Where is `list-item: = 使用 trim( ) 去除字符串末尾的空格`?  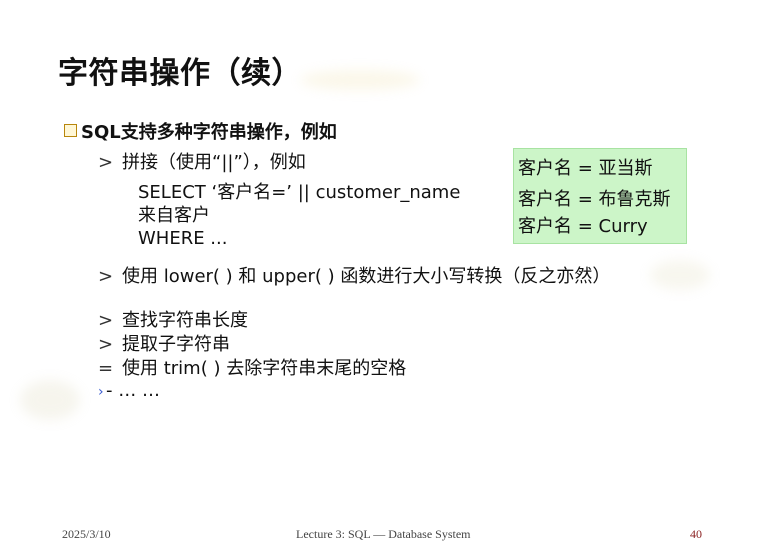 list-item: = 使用 trim( ) 去除字符串末尾的空格 is located at coordinates (252, 367).